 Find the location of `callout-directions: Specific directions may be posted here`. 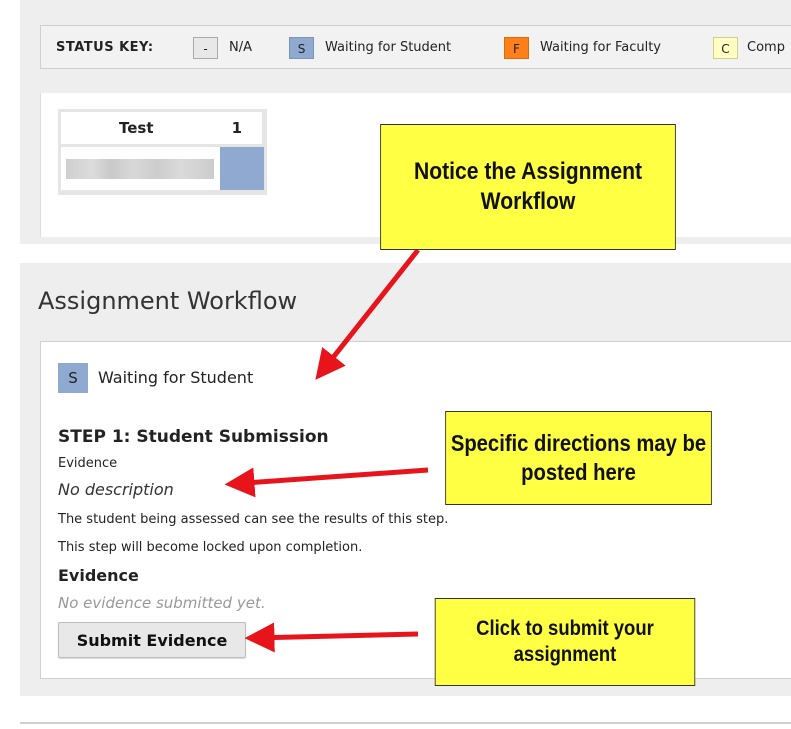

callout-directions: Specific directions may be posted here is located at coordinates (578, 458).